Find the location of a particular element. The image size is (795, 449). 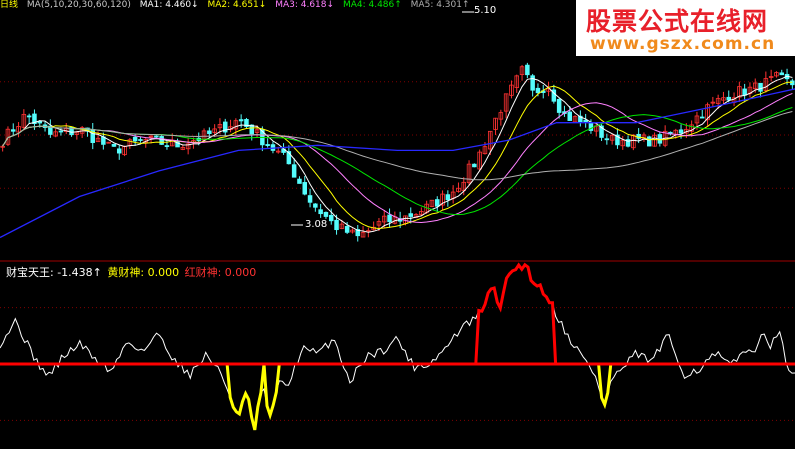

high-price-label: 5.10 is located at coordinates (485, 10).